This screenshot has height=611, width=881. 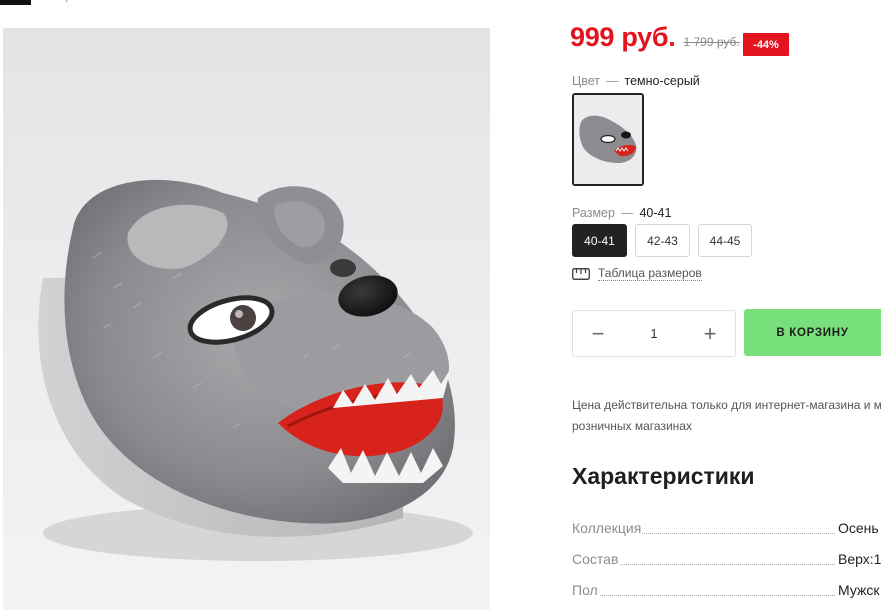 I want to click on quantity-value: 1, so click(x=654, y=333).